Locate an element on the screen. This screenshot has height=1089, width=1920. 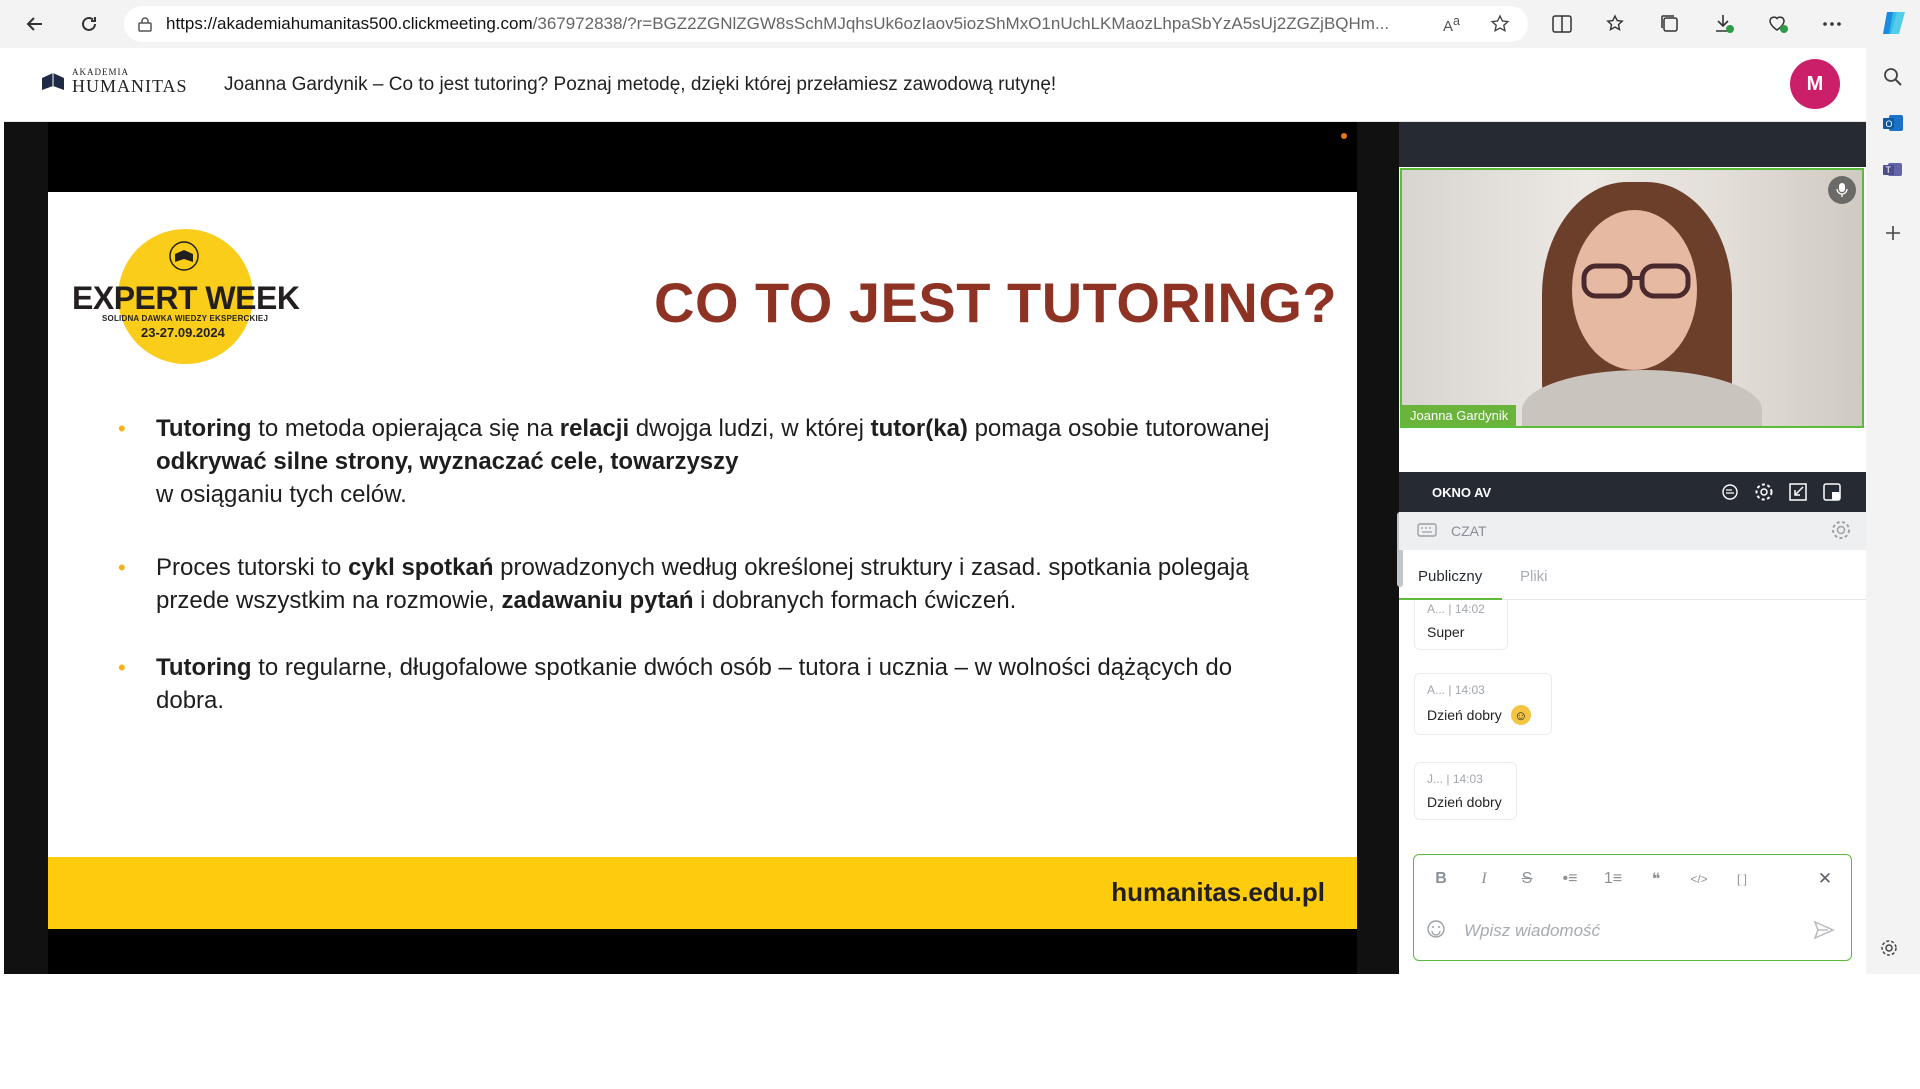
logo-big-text: HUMANITAS is located at coordinates (130, 86).